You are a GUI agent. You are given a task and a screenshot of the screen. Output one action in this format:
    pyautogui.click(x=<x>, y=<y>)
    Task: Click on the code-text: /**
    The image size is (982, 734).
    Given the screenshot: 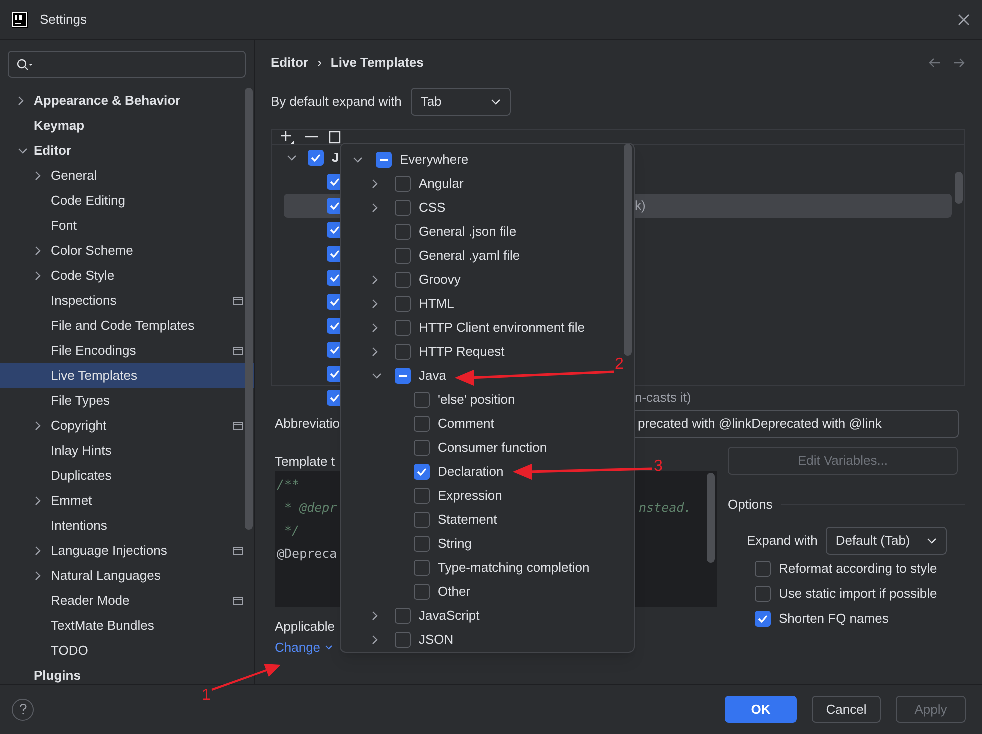 What is the action you would take?
    pyautogui.click(x=288, y=485)
    